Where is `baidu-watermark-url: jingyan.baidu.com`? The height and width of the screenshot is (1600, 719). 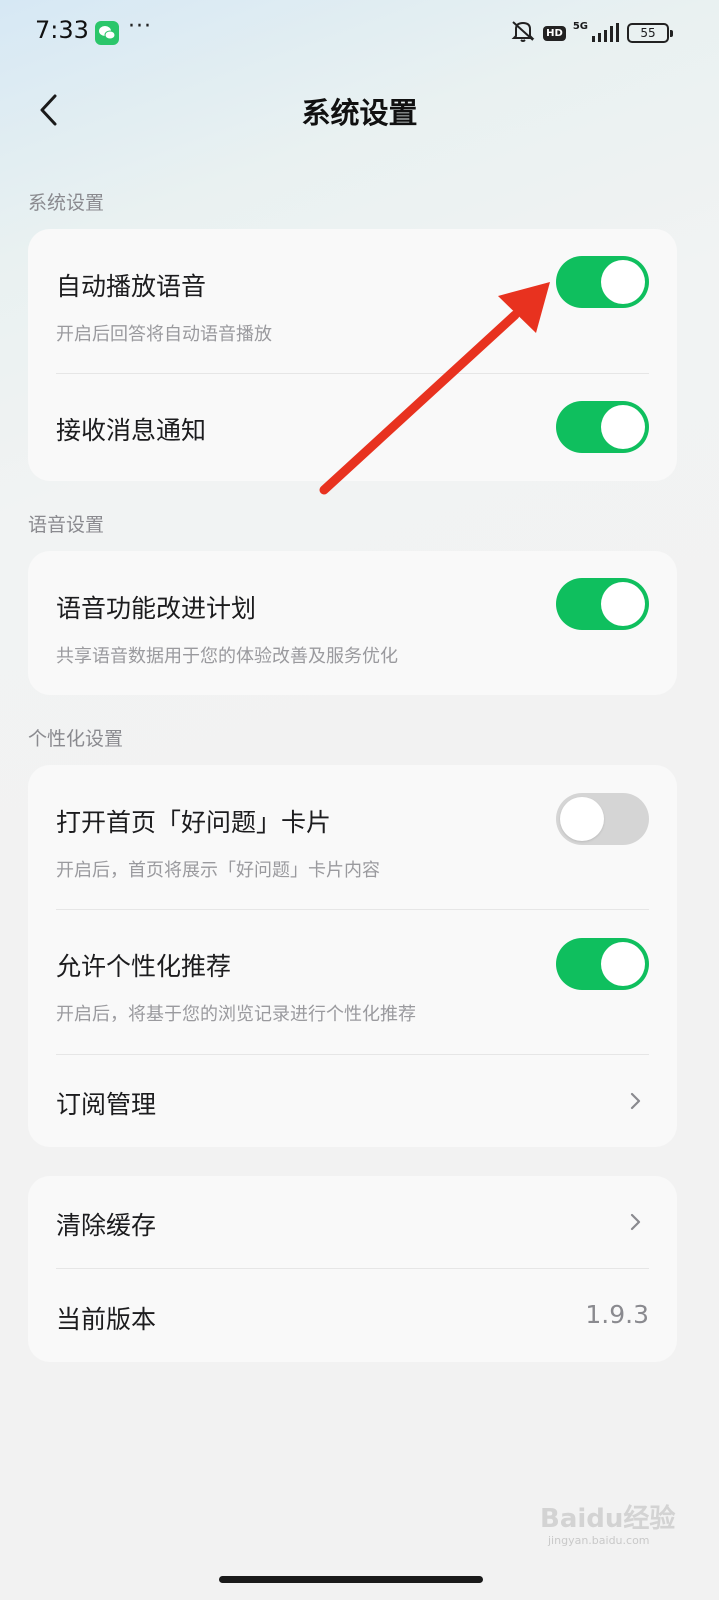 baidu-watermark-url: jingyan.baidu.com is located at coordinates (599, 1540).